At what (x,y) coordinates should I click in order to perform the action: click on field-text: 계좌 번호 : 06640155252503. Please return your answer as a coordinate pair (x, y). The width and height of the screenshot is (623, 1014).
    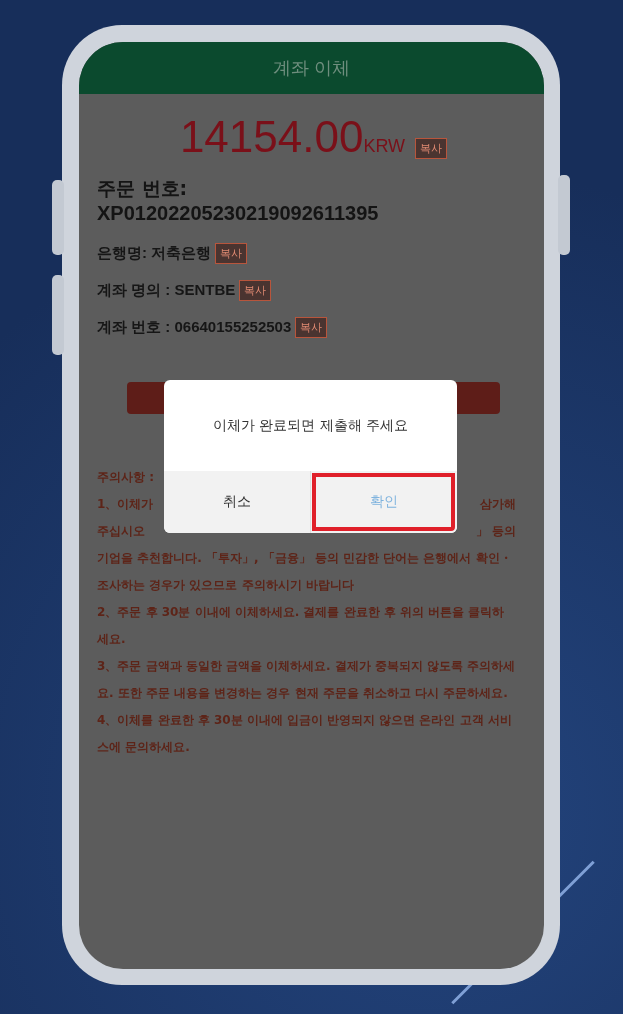
    Looking at the image, I should click on (194, 327).